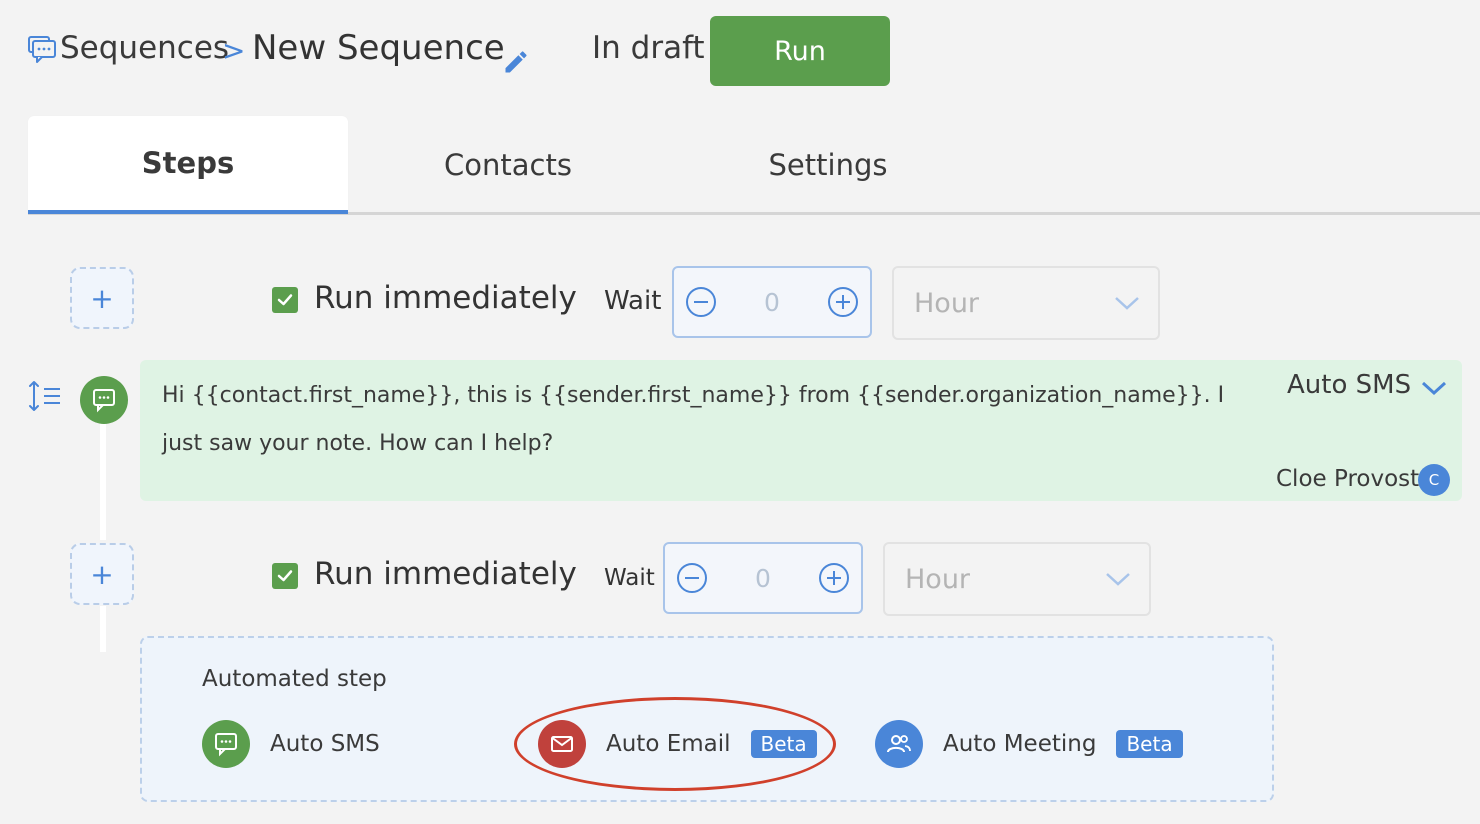 The width and height of the screenshot is (1480, 824). What do you see at coordinates (1020, 744) in the screenshot?
I see `auto-meeting-label: Auto Meeting` at bounding box center [1020, 744].